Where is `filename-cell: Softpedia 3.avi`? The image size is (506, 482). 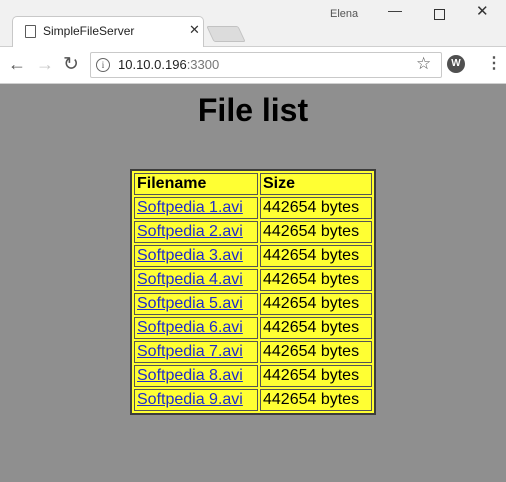
filename-cell: Softpedia 3.avi is located at coordinates (196, 256).